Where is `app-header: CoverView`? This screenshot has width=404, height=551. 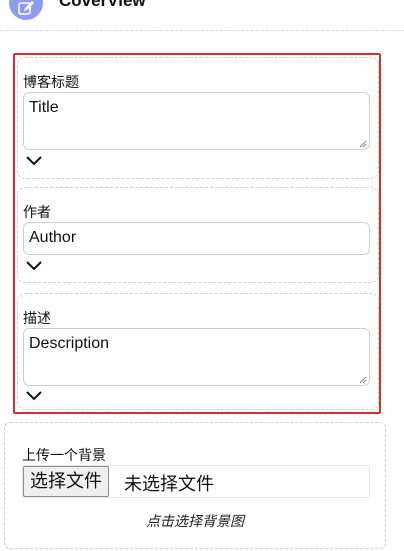
app-header: CoverView is located at coordinates (202, 15).